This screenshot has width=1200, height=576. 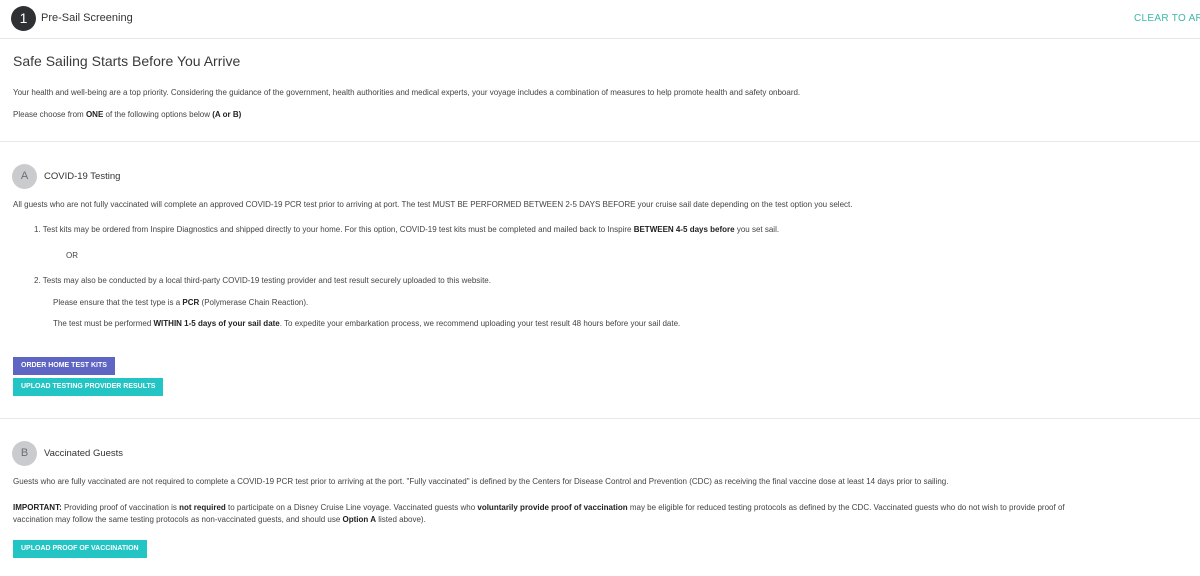 What do you see at coordinates (84, 453) in the screenshot?
I see `section-b-title: Vaccinated Guests` at bounding box center [84, 453].